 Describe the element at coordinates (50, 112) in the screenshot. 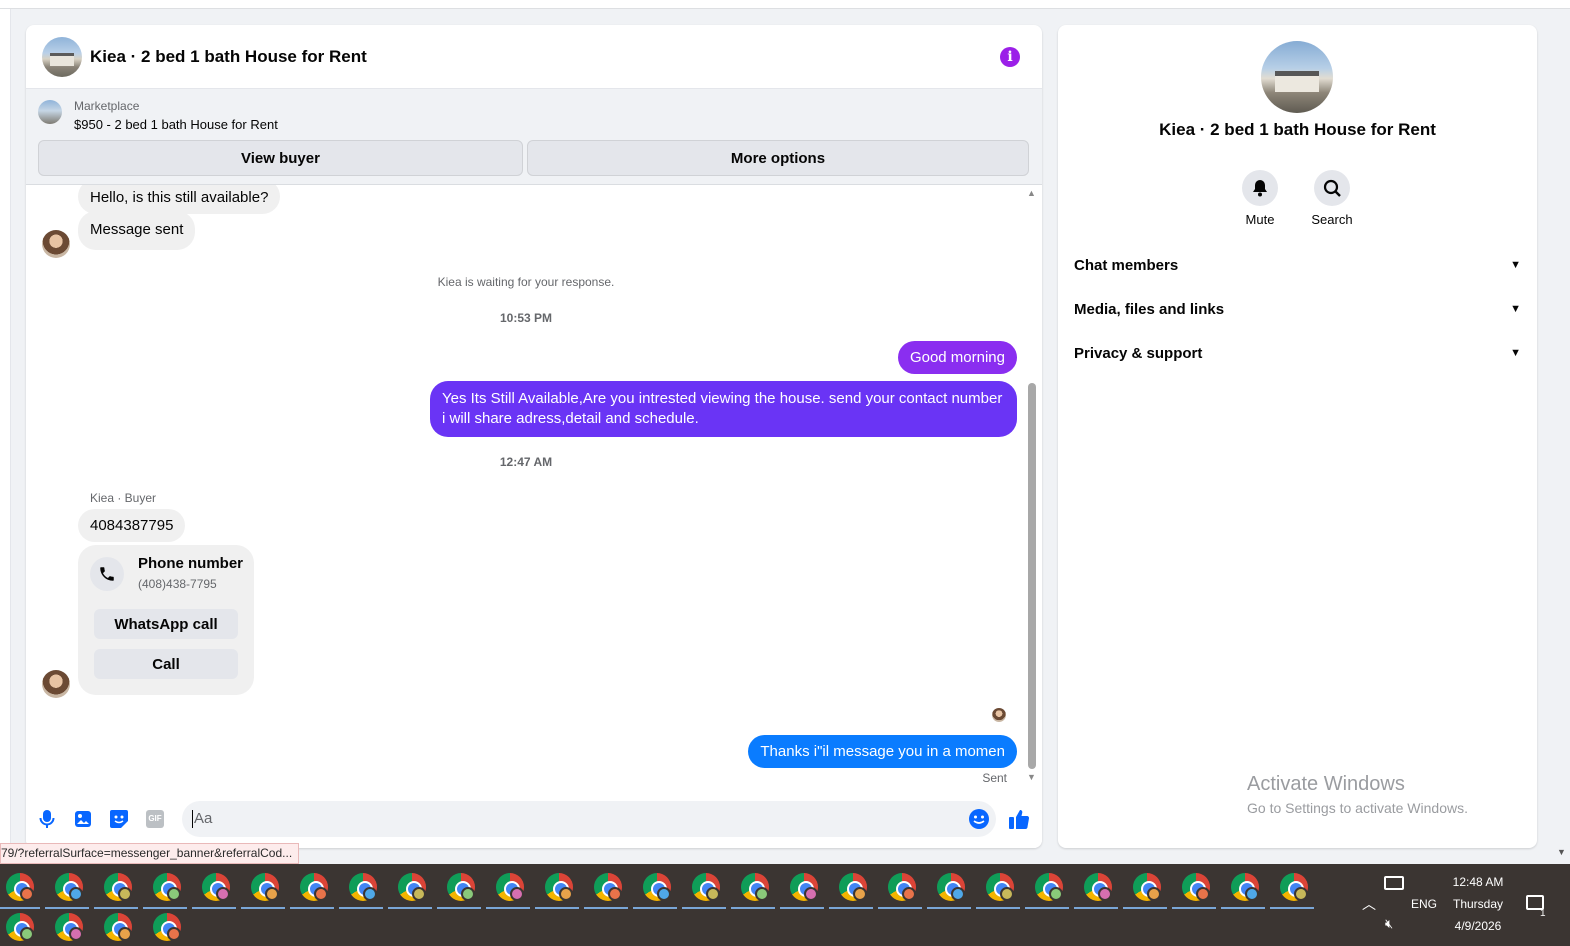

I see `listing-thumbnail` at that location.